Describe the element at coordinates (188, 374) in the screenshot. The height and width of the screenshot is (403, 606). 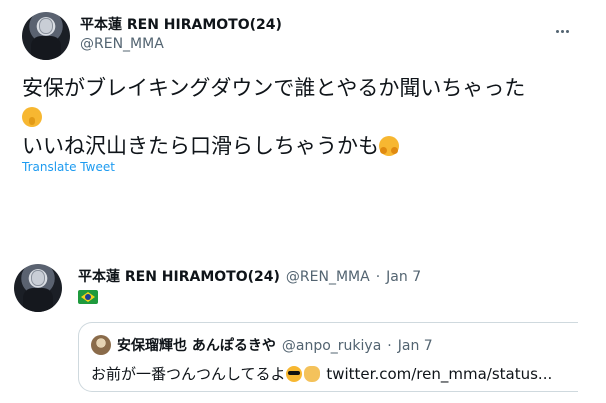
I see `quoted-text: お前が一番つんつんしてるよ` at that location.